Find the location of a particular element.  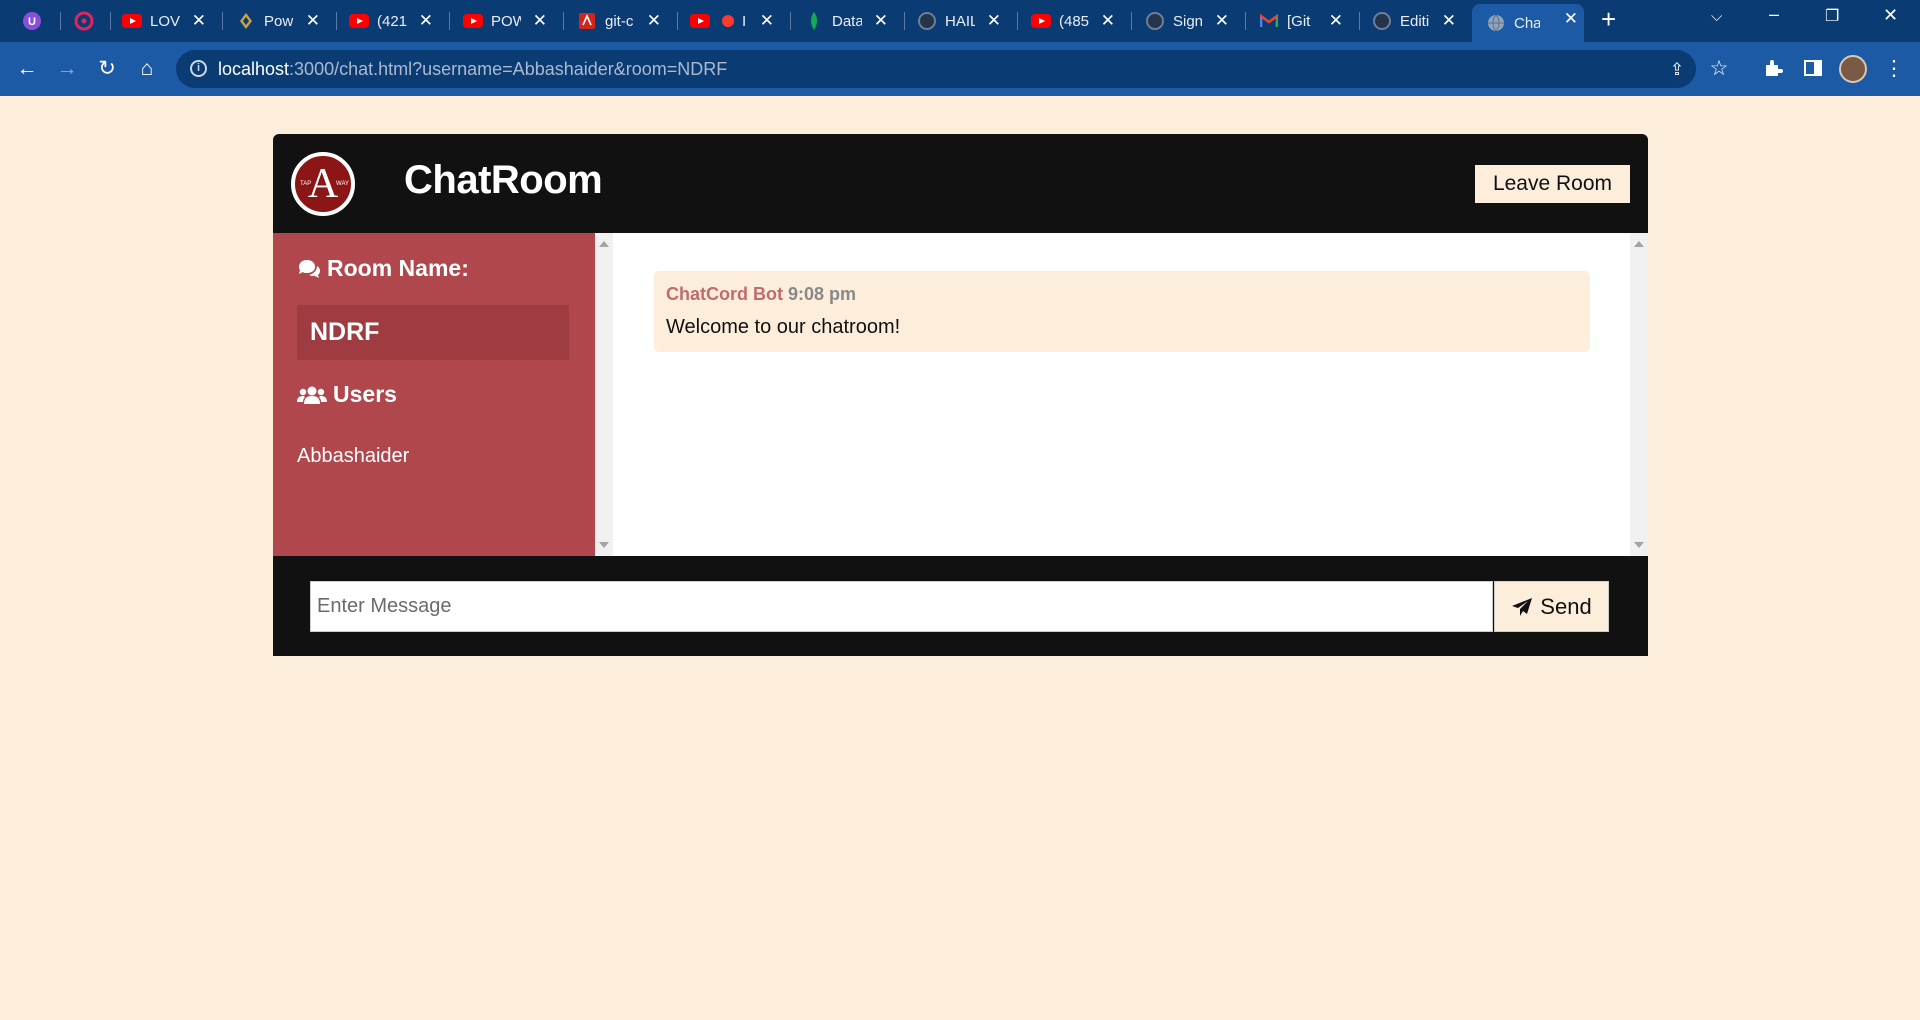

pdf-icon is located at coordinates (587, 21).